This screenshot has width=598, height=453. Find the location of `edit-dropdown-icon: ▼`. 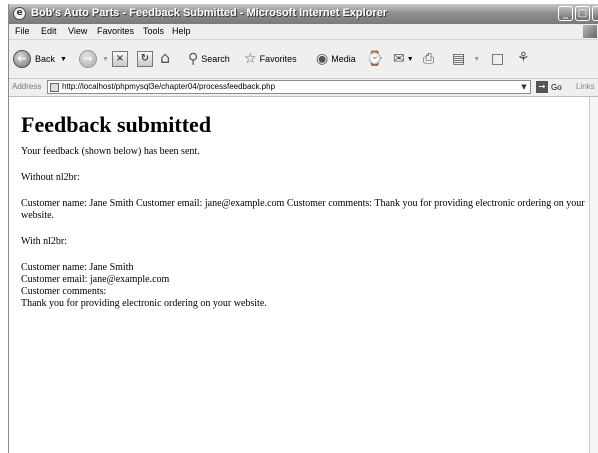

edit-dropdown-icon: ▼ is located at coordinates (476, 59).